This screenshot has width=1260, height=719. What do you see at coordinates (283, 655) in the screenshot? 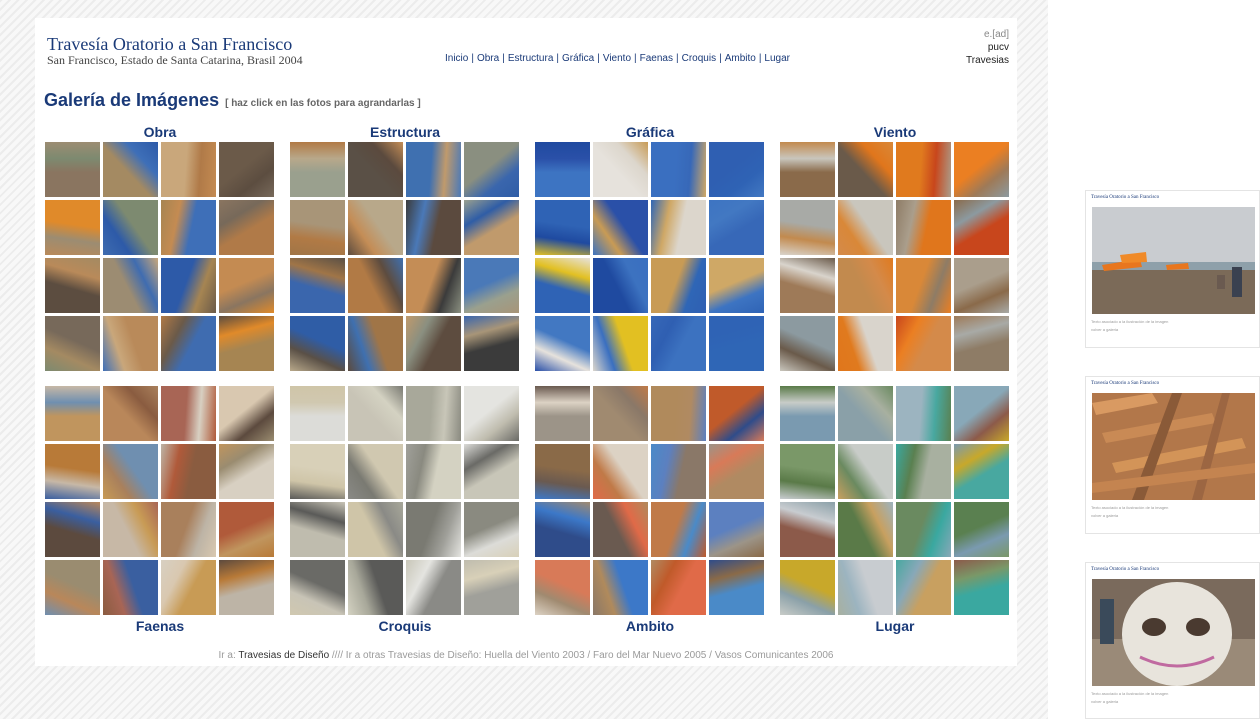
I see `footer-link-travesias: Travesias de Diseño` at bounding box center [283, 655].